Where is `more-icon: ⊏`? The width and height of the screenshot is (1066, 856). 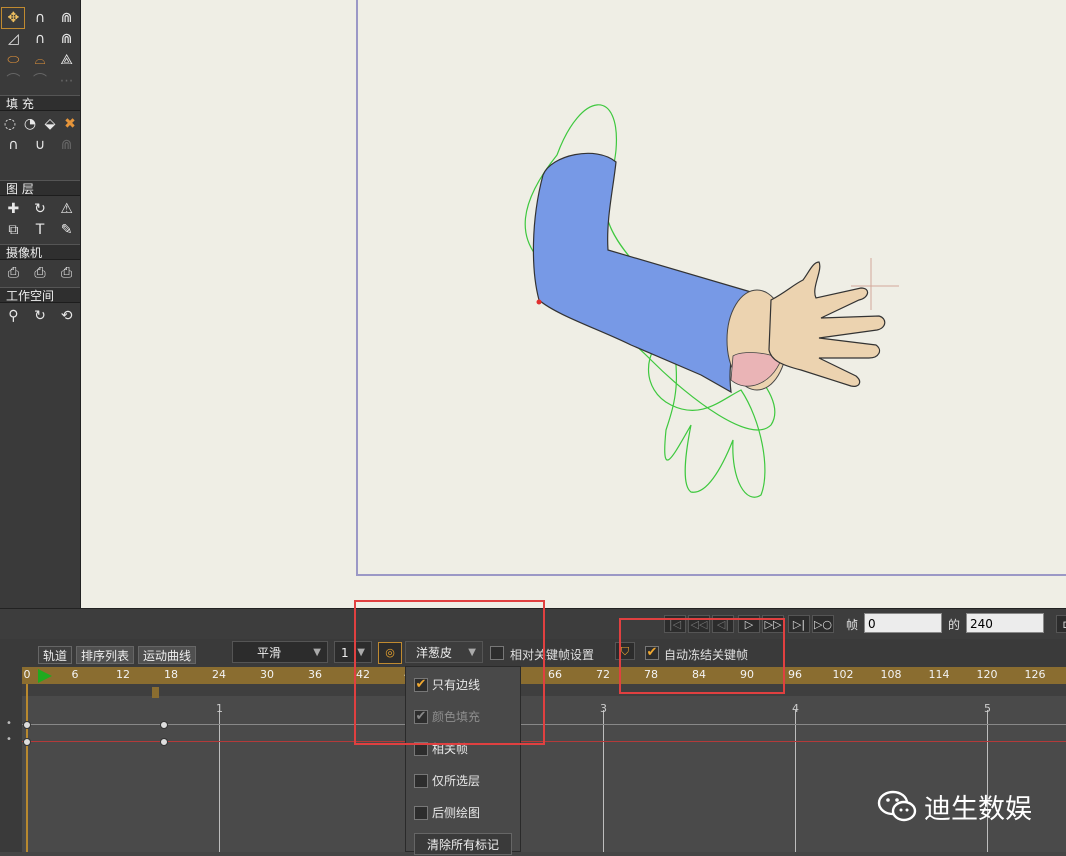 more-icon: ⊏ is located at coordinates (1061, 624).